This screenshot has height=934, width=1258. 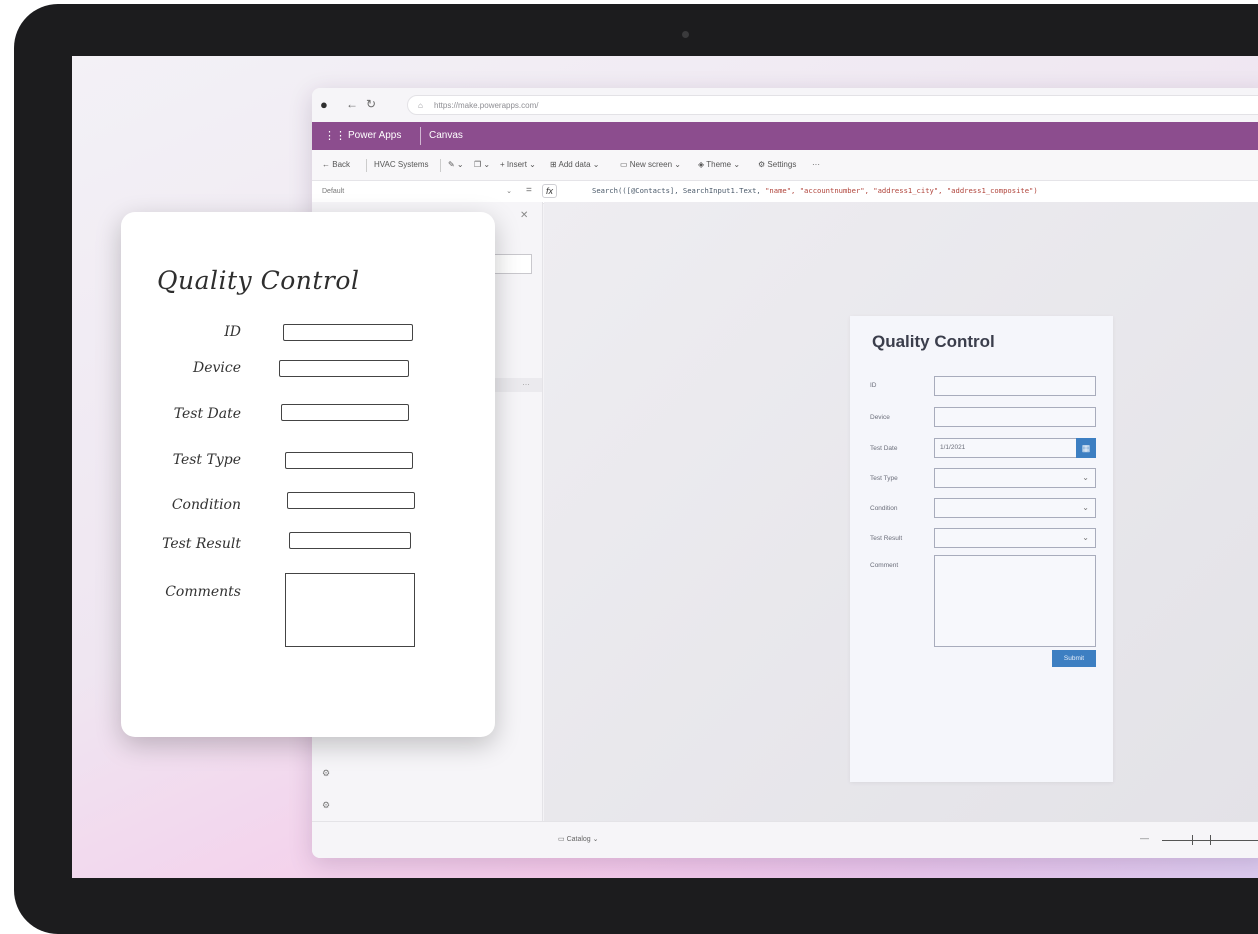 I want to click on condition-dropdown: ⌄, so click(x=1015, y=508).